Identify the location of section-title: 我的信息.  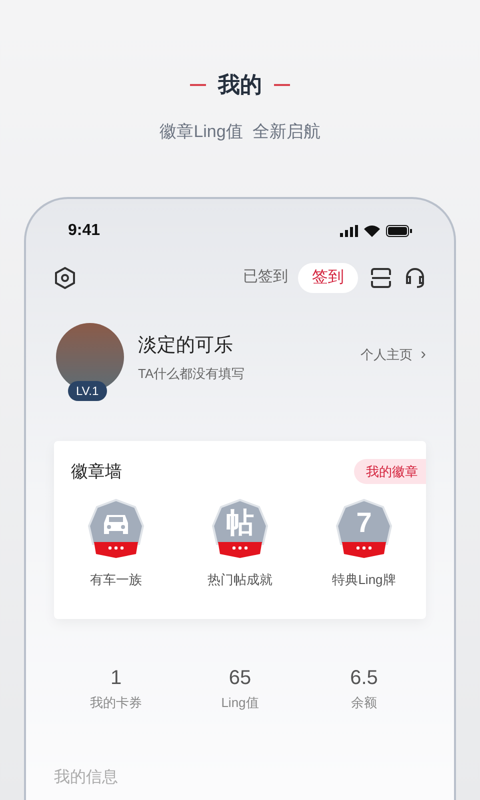
(86, 778).